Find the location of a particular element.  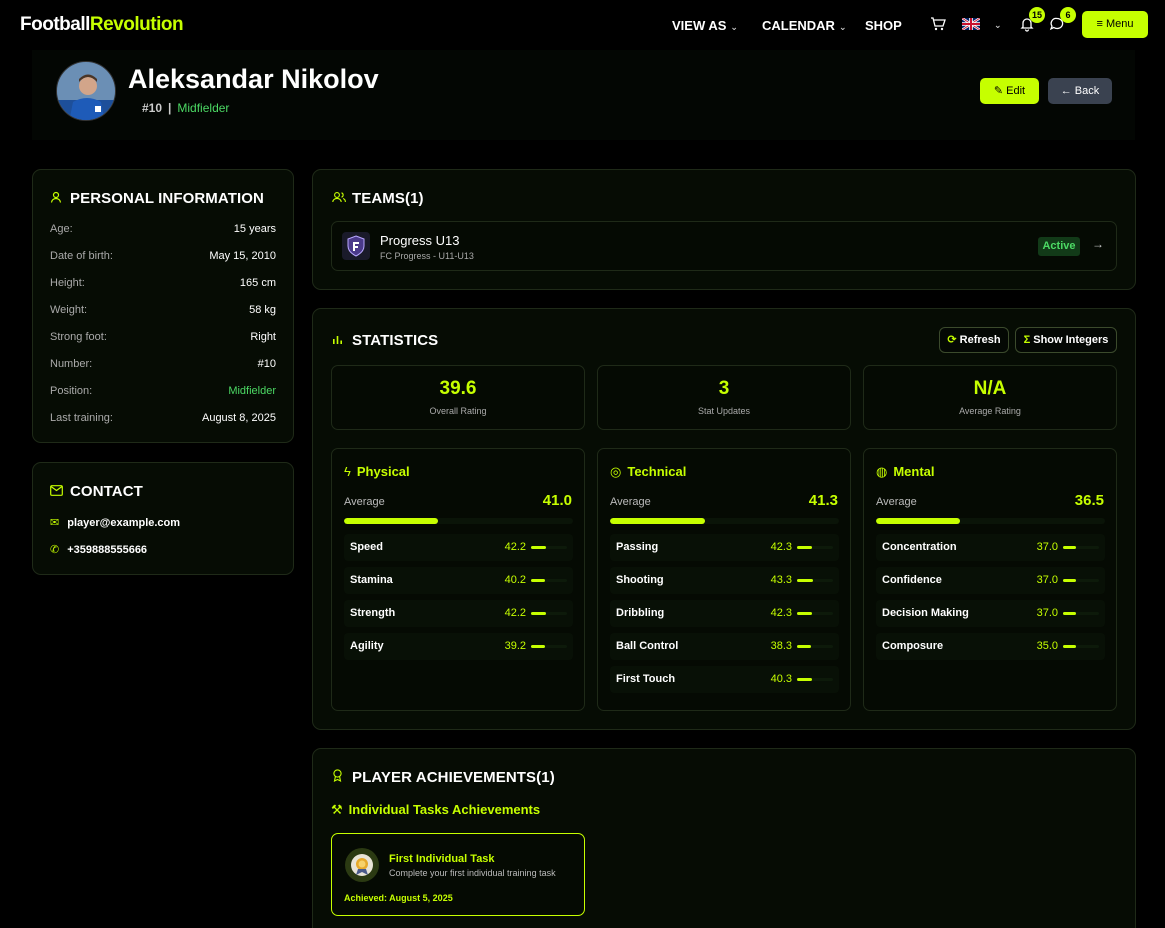

achievement-date: Achieved: August 5, 2025 is located at coordinates (398, 898).